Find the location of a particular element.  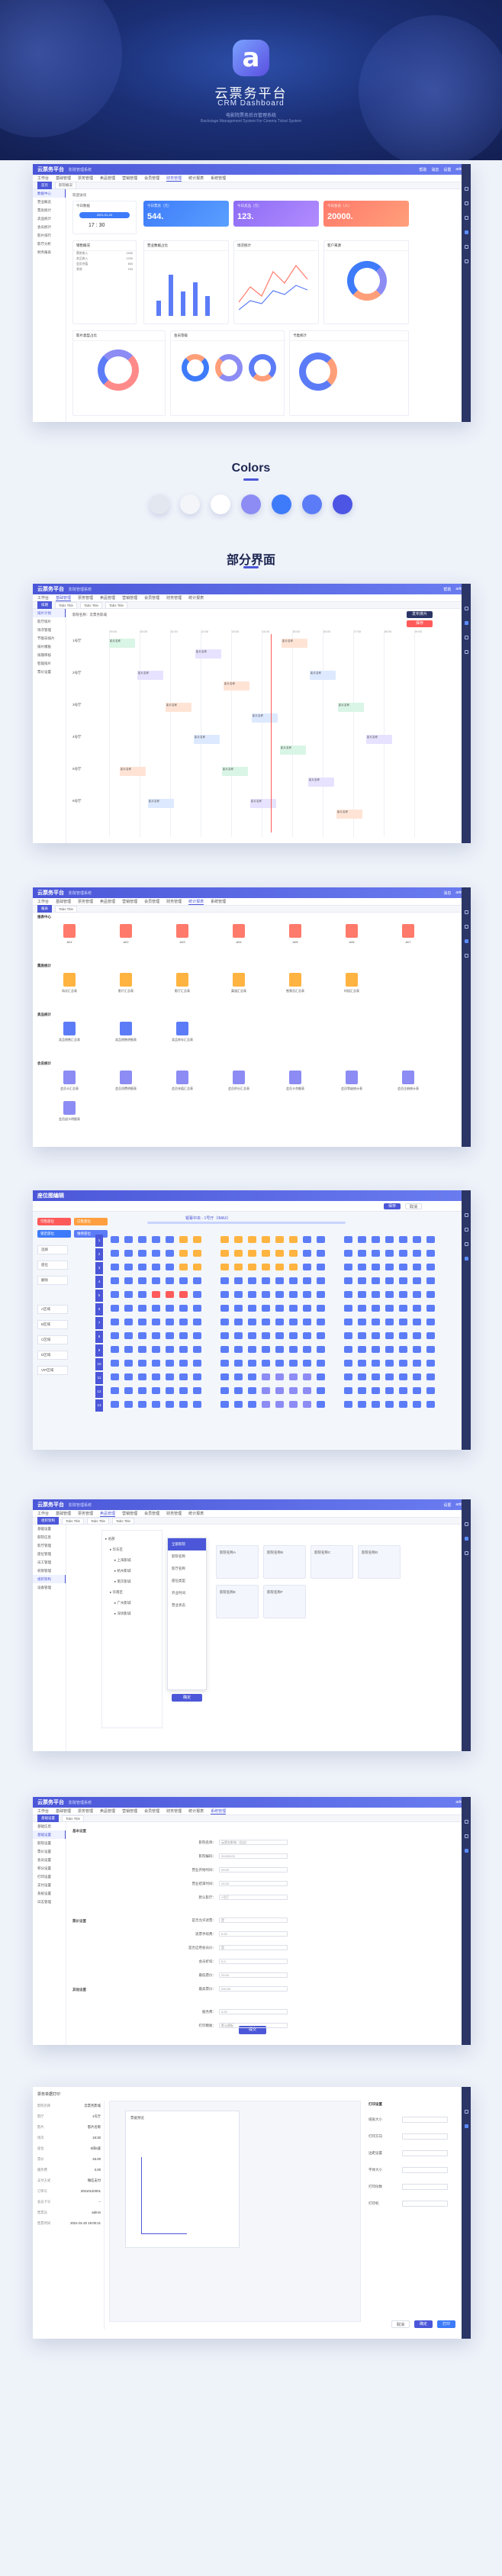

legend-badge: 已售座位 is located at coordinates (91, 1221).